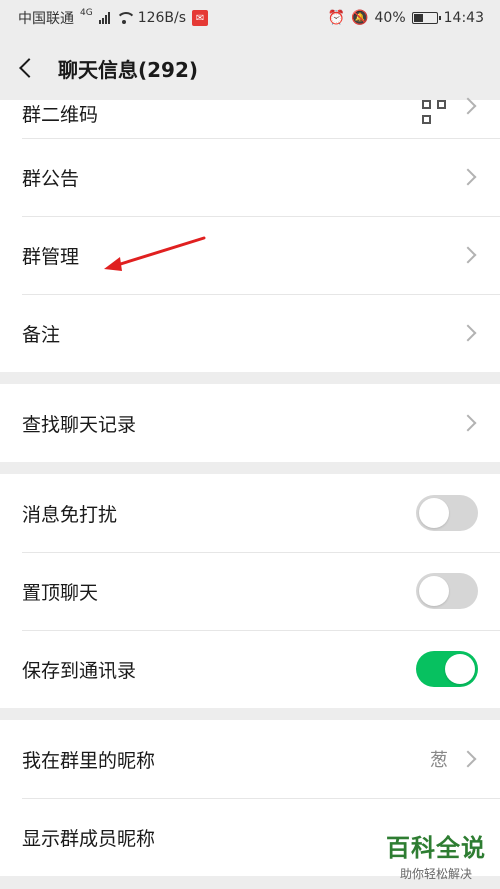  What do you see at coordinates (436, 848) in the screenshot?
I see `watermark-title: 百科全说` at bounding box center [436, 848].